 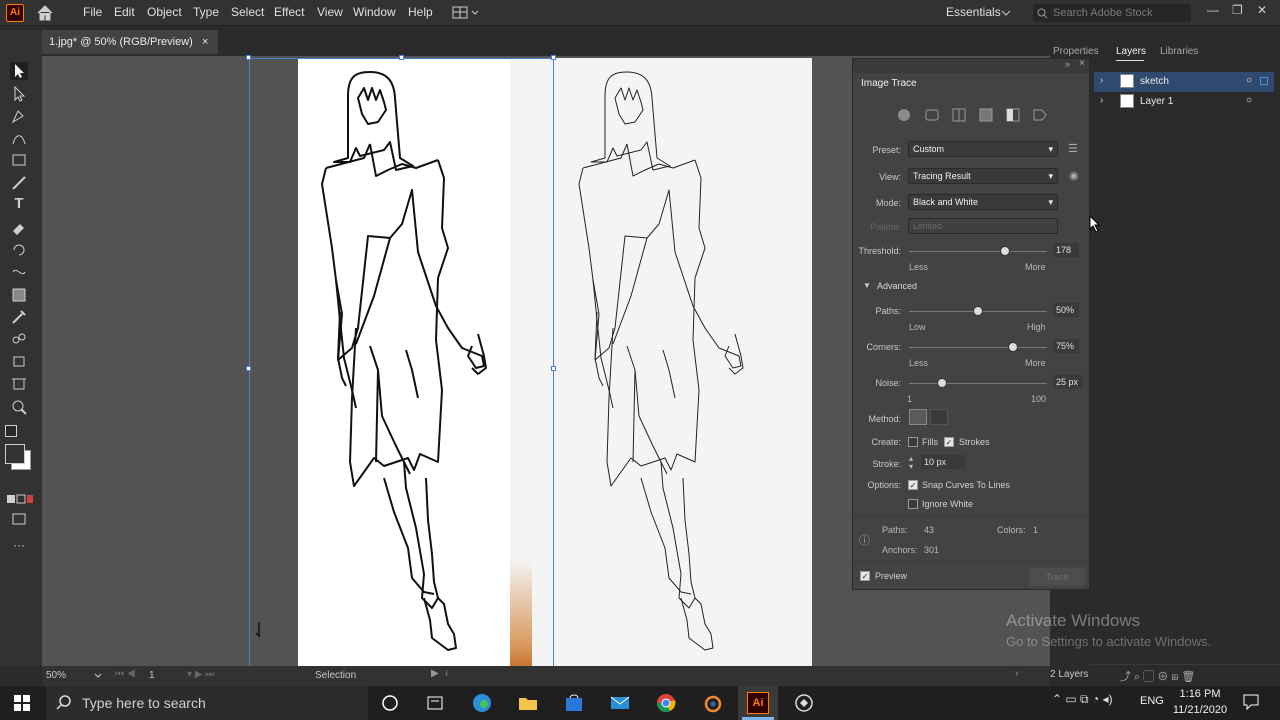 I want to click on panel-header: » ×, so click(x=971, y=65).